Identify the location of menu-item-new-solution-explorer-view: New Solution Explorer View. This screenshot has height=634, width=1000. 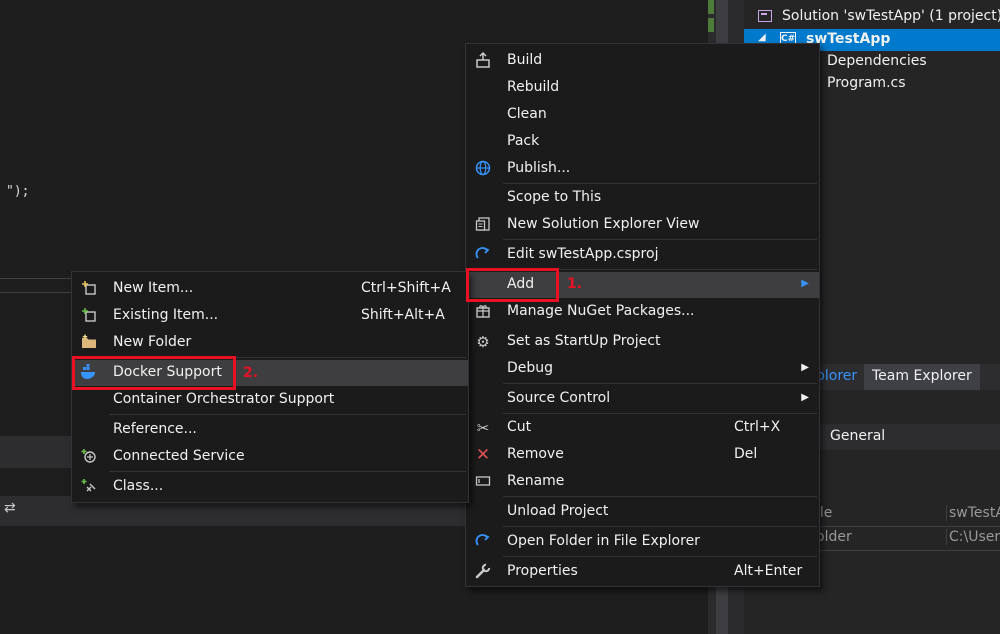
(642, 225).